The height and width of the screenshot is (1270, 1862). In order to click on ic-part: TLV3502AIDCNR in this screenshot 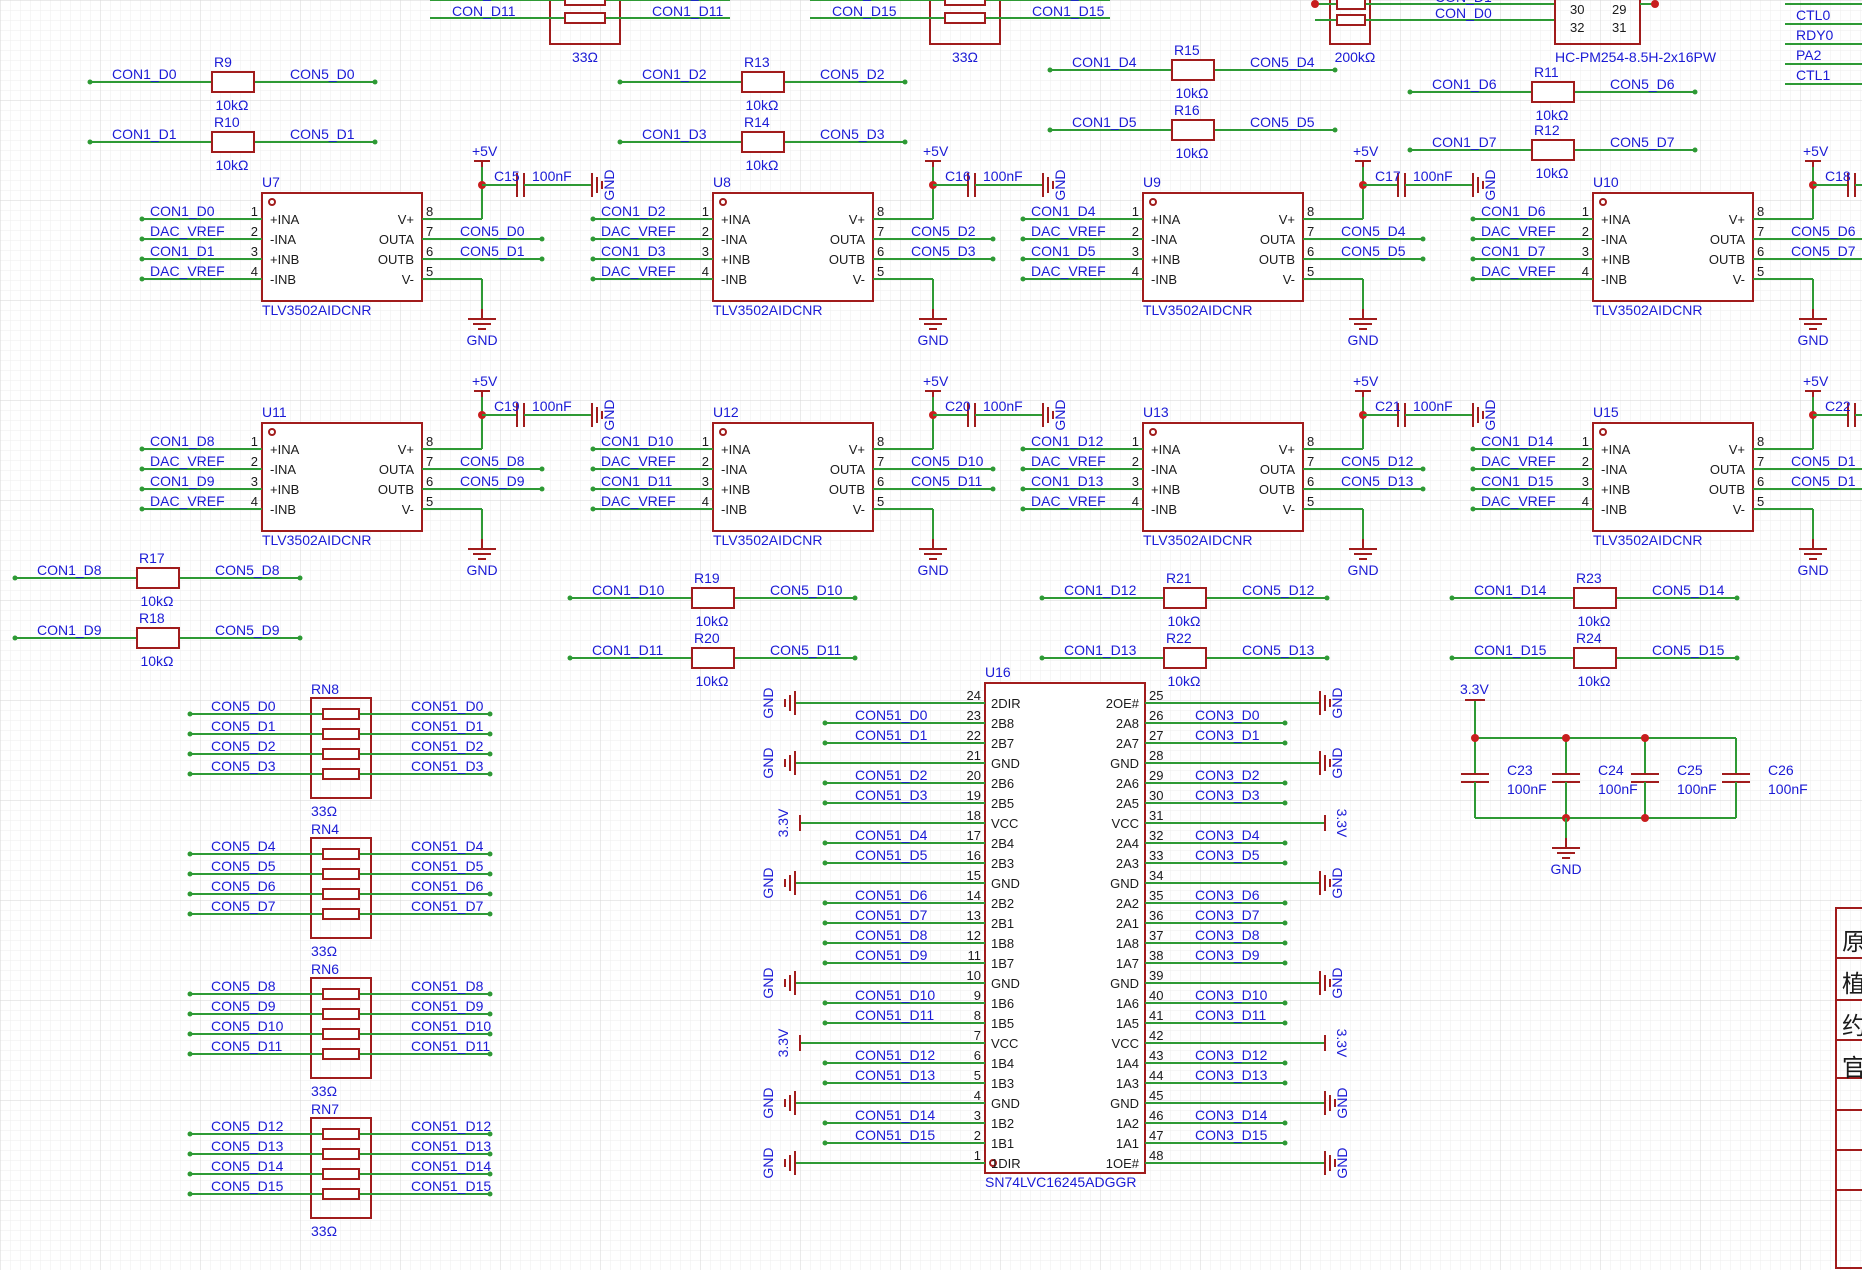, I will do `click(1197, 310)`.